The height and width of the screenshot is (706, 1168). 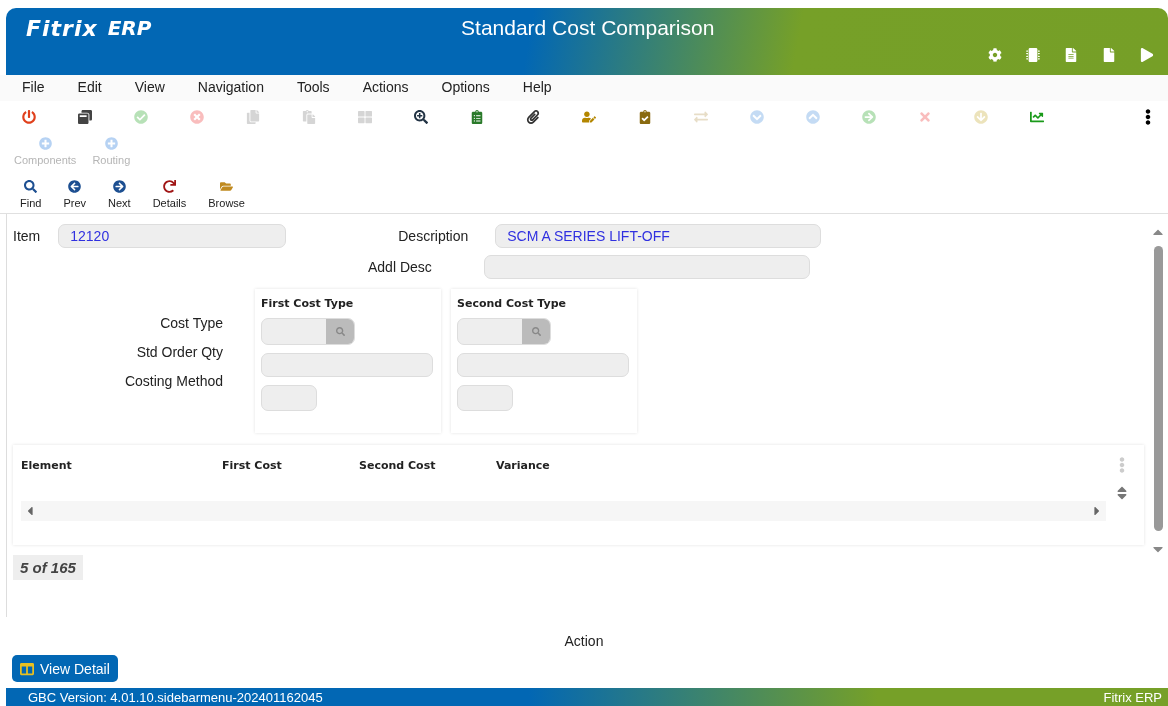 What do you see at coordinates (230, 90) in the screenshot?
I see `menu-item: Navigation` at bounding box center [230, 90].